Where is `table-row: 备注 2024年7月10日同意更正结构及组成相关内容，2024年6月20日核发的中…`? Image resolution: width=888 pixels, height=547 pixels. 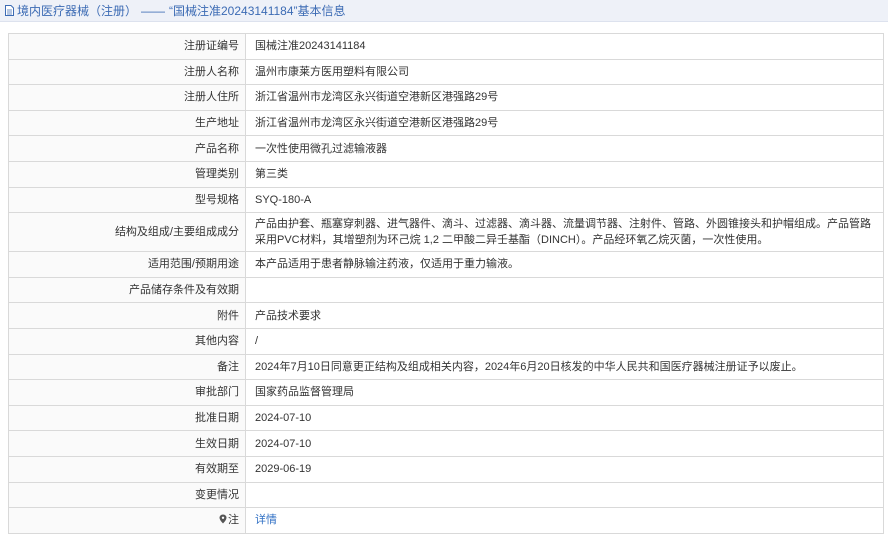 table-row: 备注 2024年7月10日同意更正结构及组成相关内容，2024年6月20日核发的中… is located at coordinates (446, 367).